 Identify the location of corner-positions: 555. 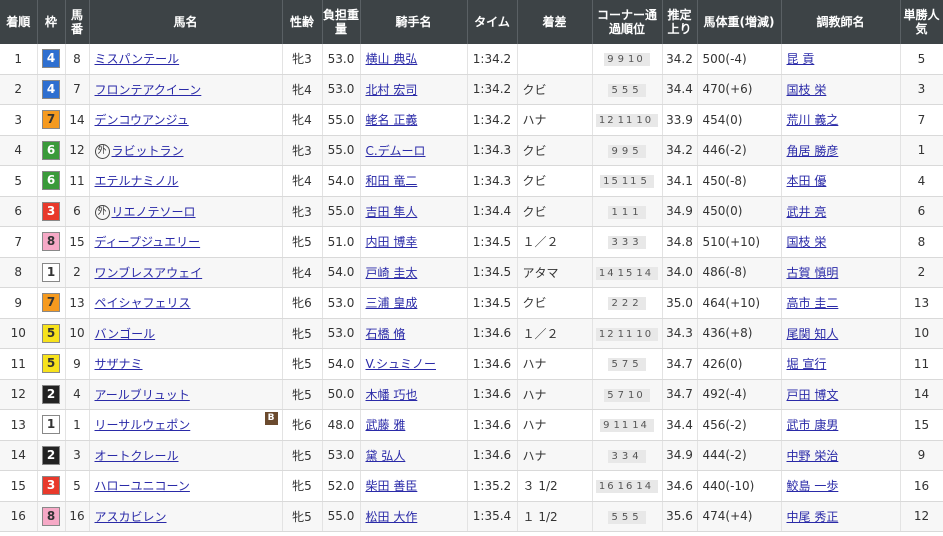
(627, 517).